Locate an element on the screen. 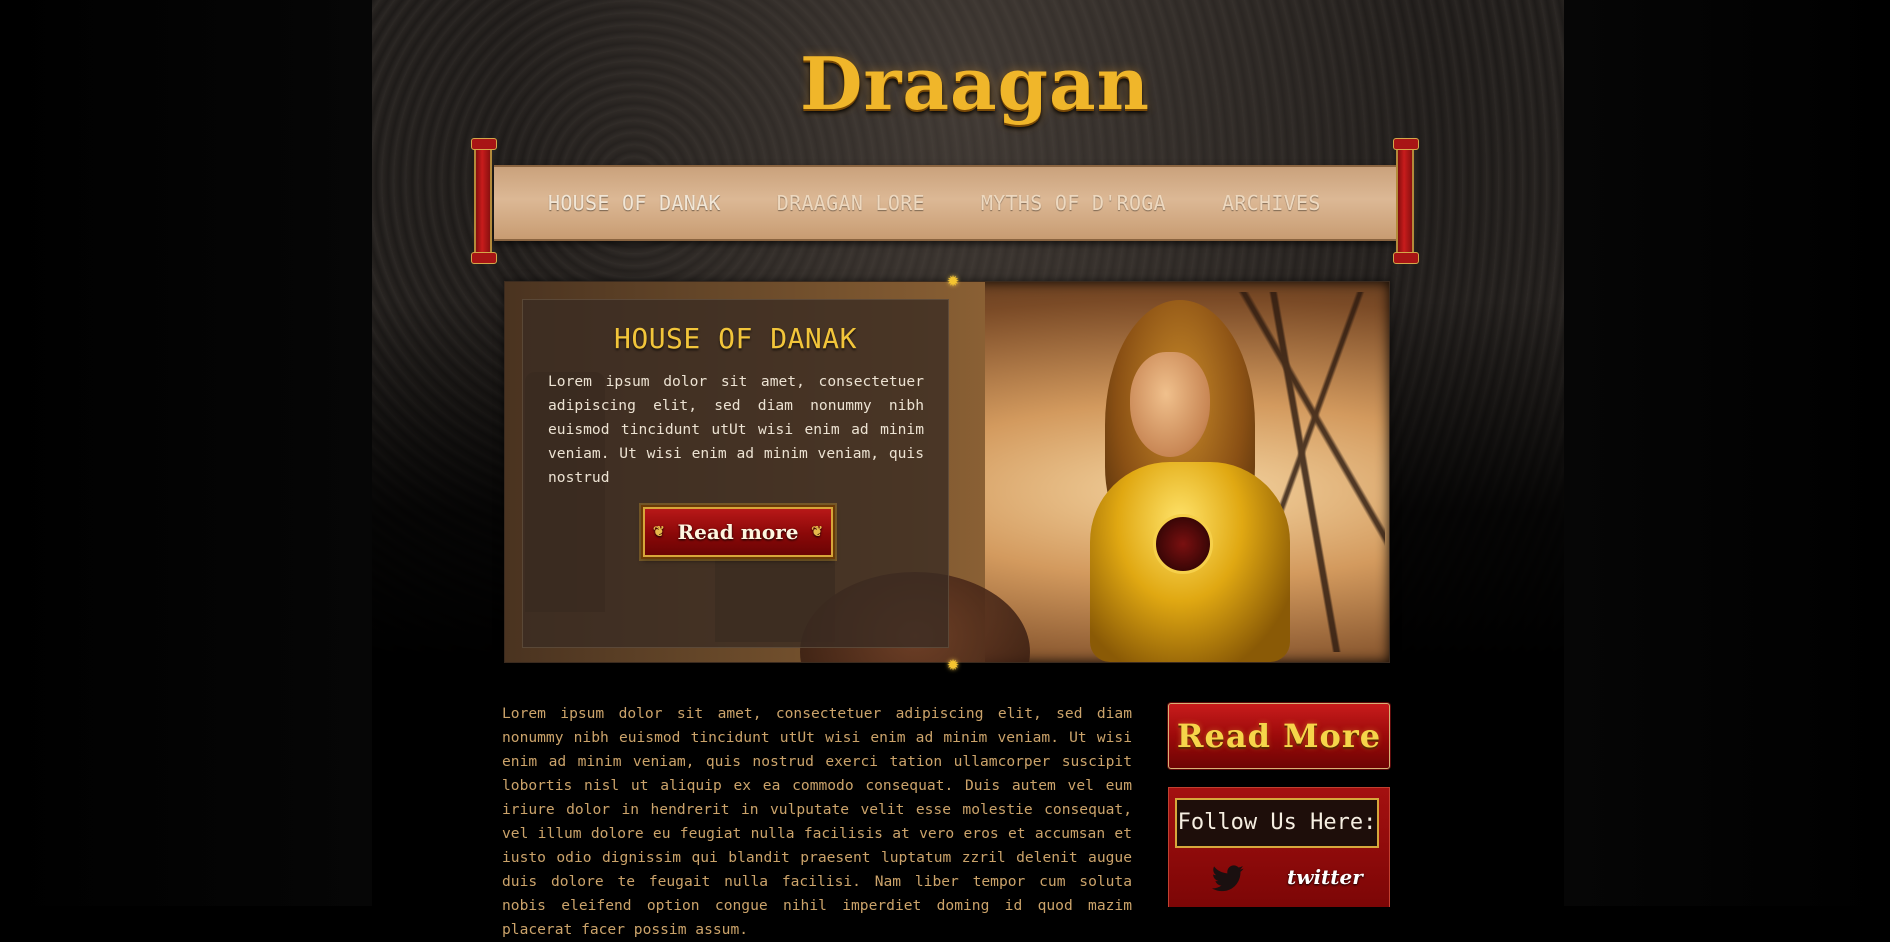 The image size is (1890, 942). armor-gem-image is located at coordinates (1183, 544).